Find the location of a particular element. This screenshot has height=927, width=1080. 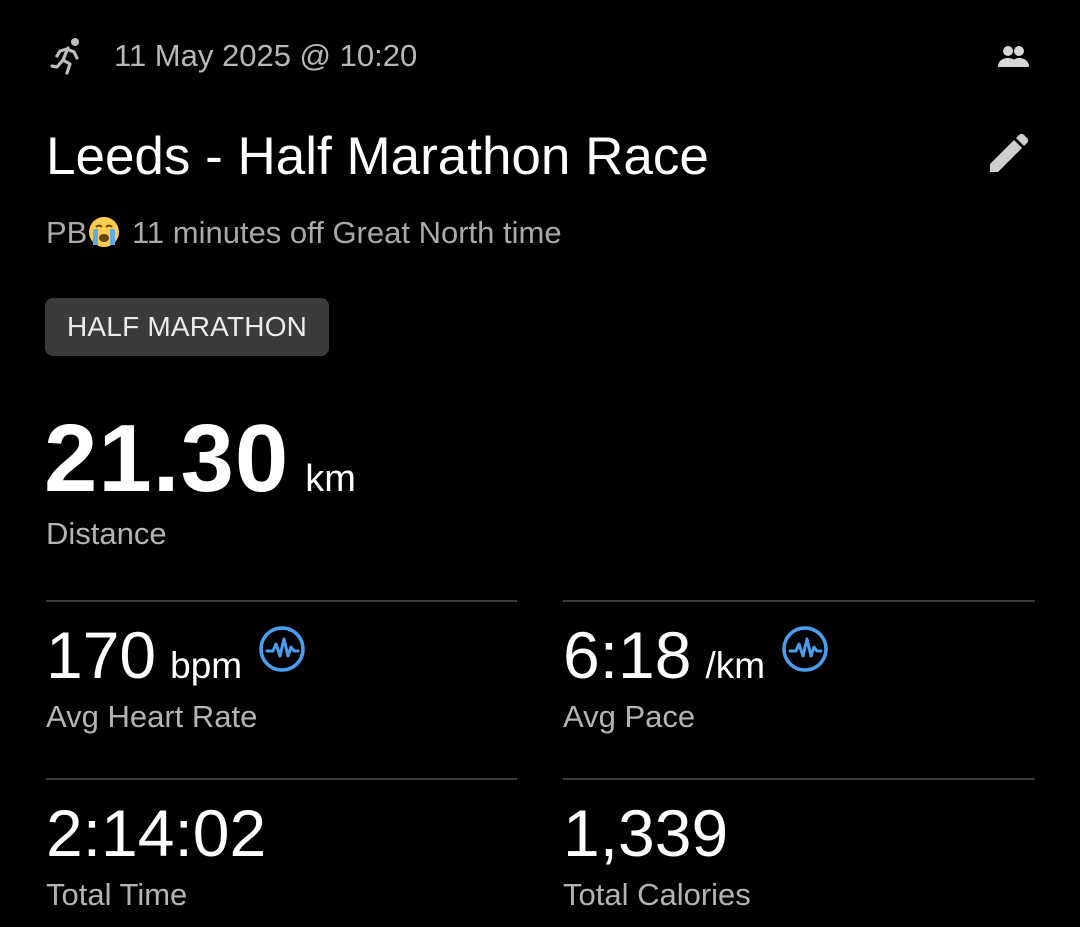

total-time-value: 2:14:02 is located at coordinates (156, 833).